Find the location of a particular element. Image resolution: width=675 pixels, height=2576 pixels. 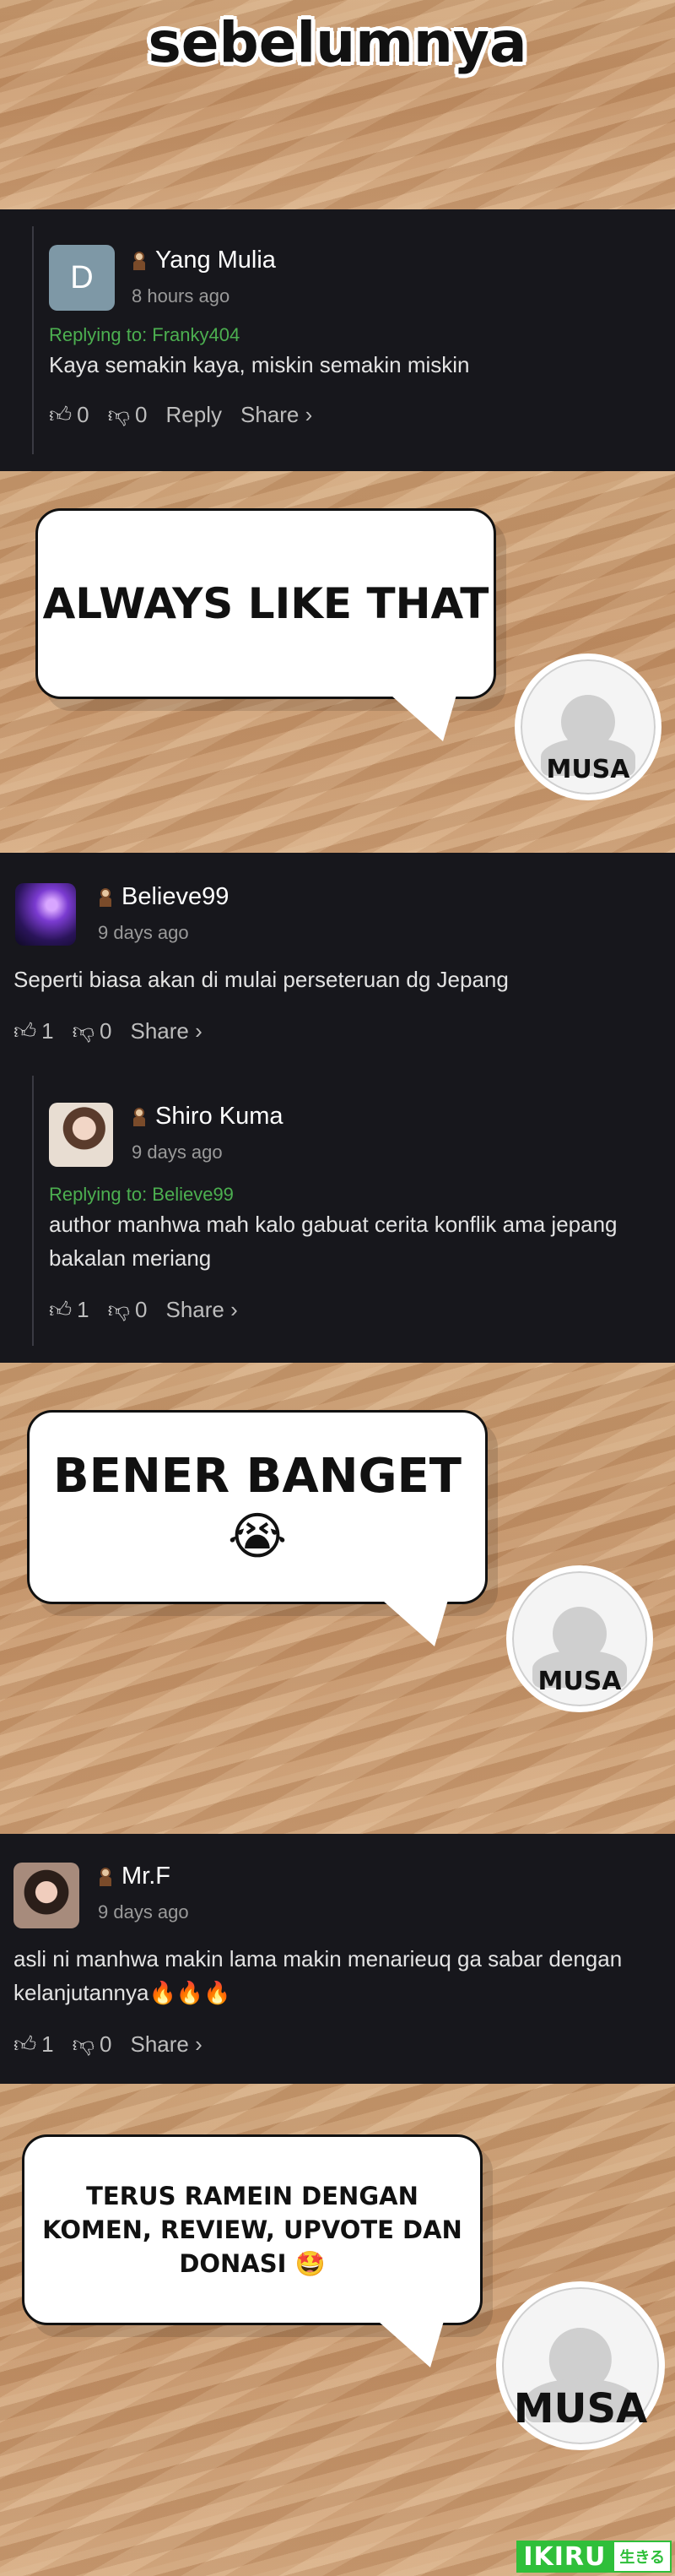

comment-text-line-2: bakalan meriang is located at coordinates (130, 1258).